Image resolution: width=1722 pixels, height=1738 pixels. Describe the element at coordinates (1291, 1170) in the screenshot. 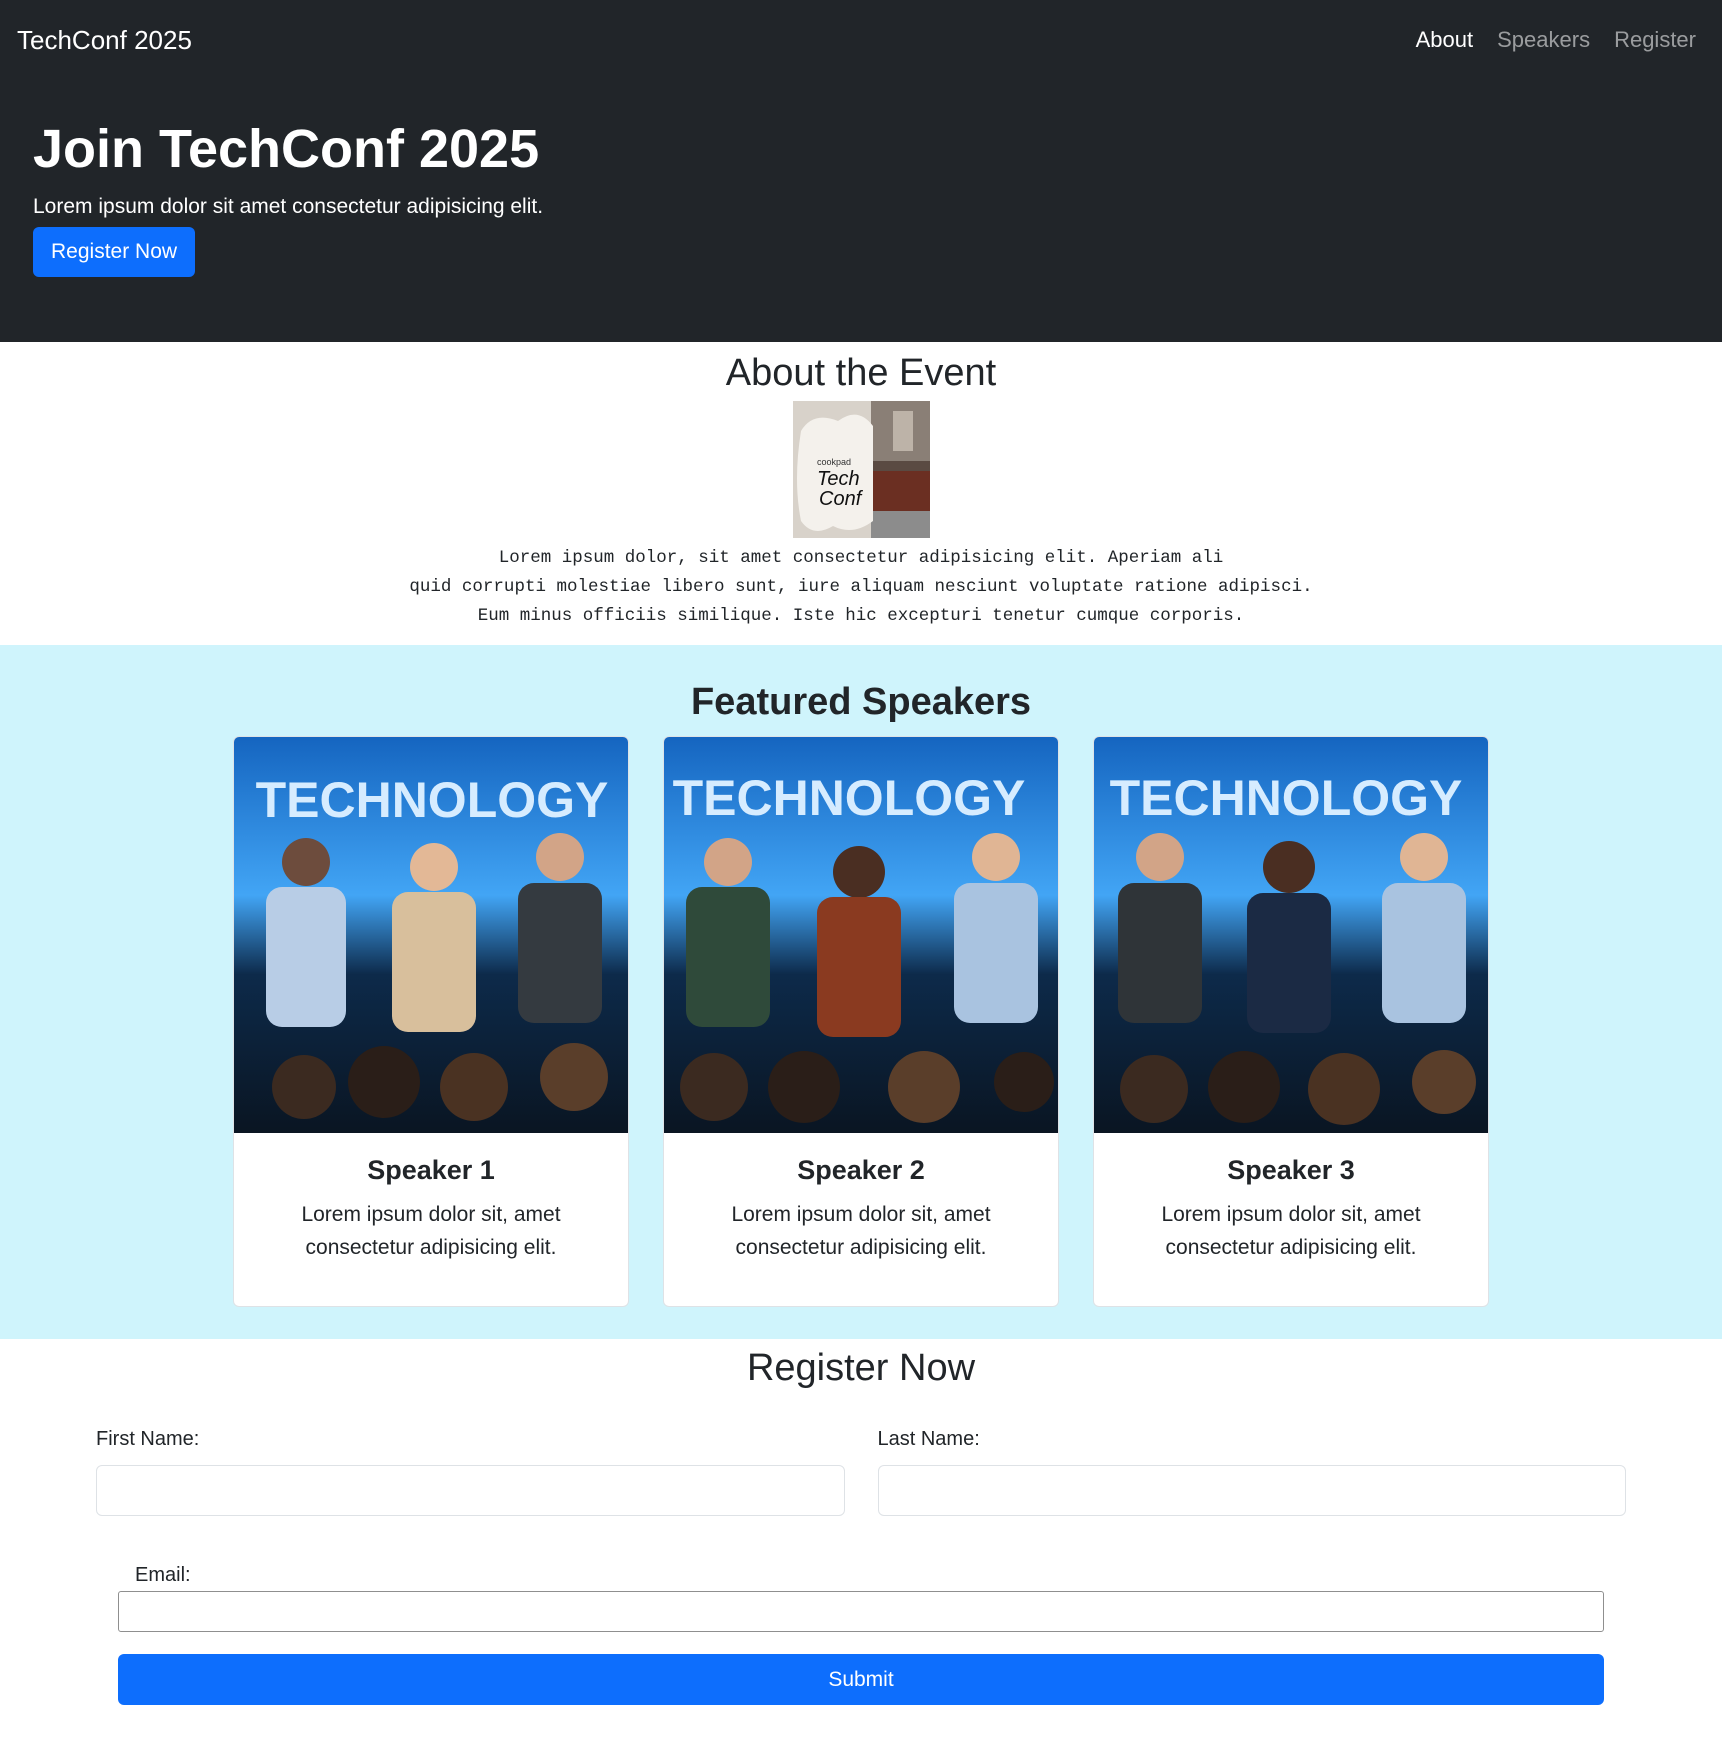

I see `speaker-name: Speaker 3` at that location.